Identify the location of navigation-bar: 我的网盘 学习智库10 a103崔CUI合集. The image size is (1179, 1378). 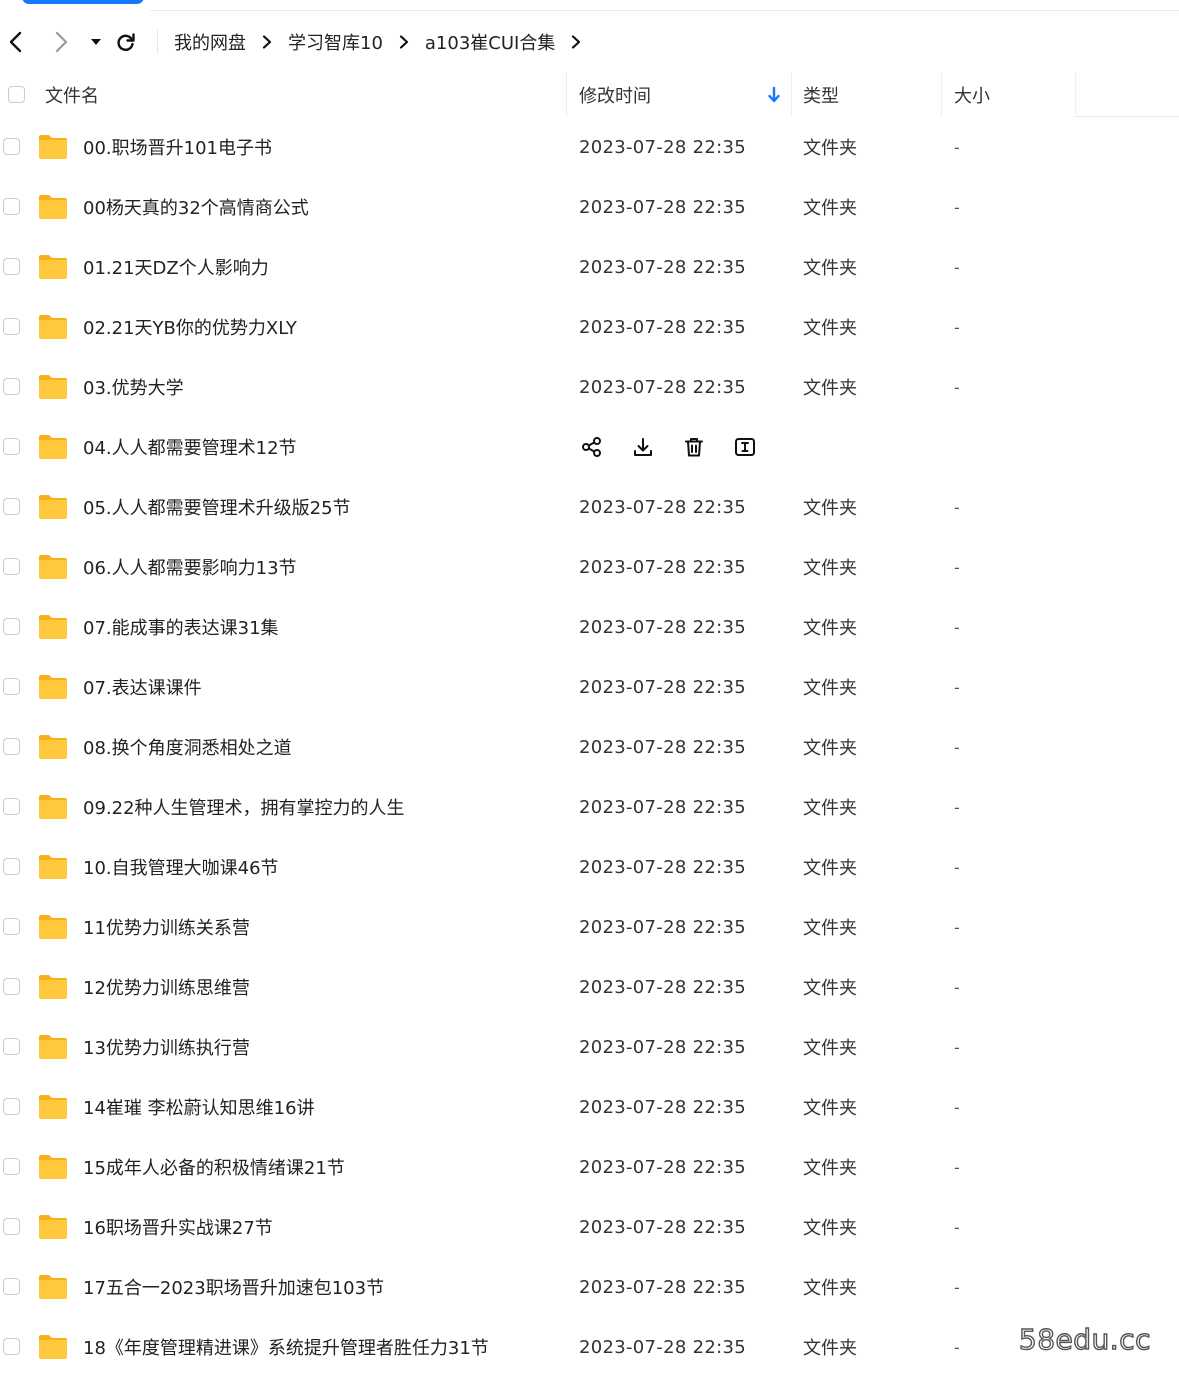
(589, 42).